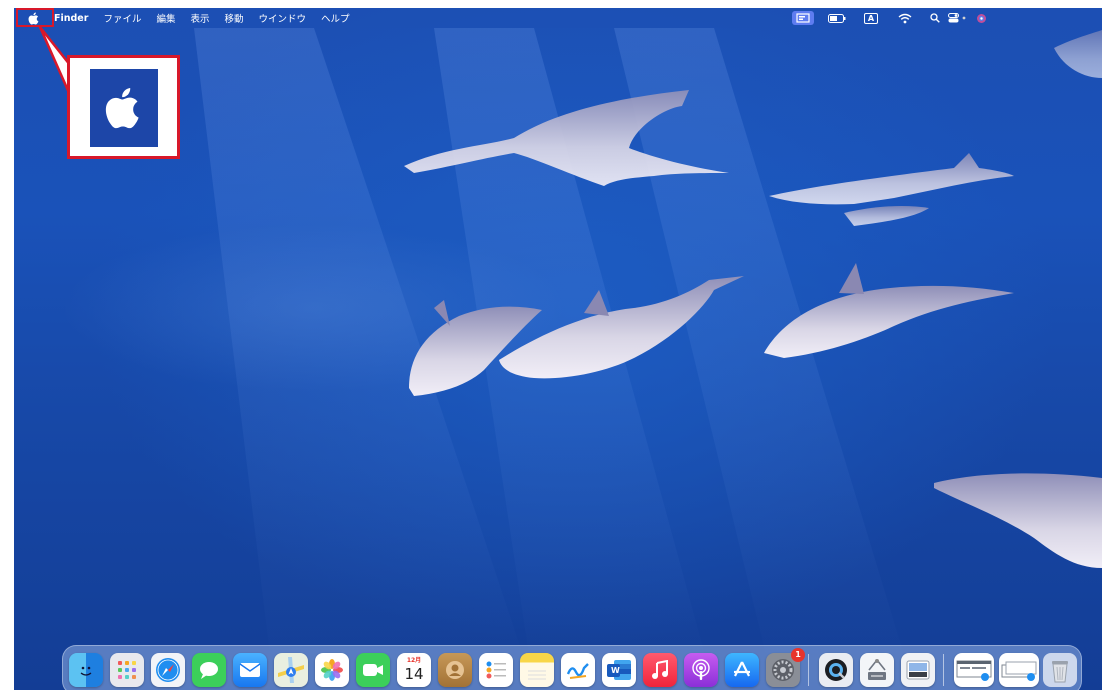 This screenshot has height=698, width=1113. What do you see at coordinates (558, 18) in the screenshot?
I see `menu-bar: Finder ファイル 編集 表示 移動 ウインドウ ヘルプ A` at bounding box center [558, 18].